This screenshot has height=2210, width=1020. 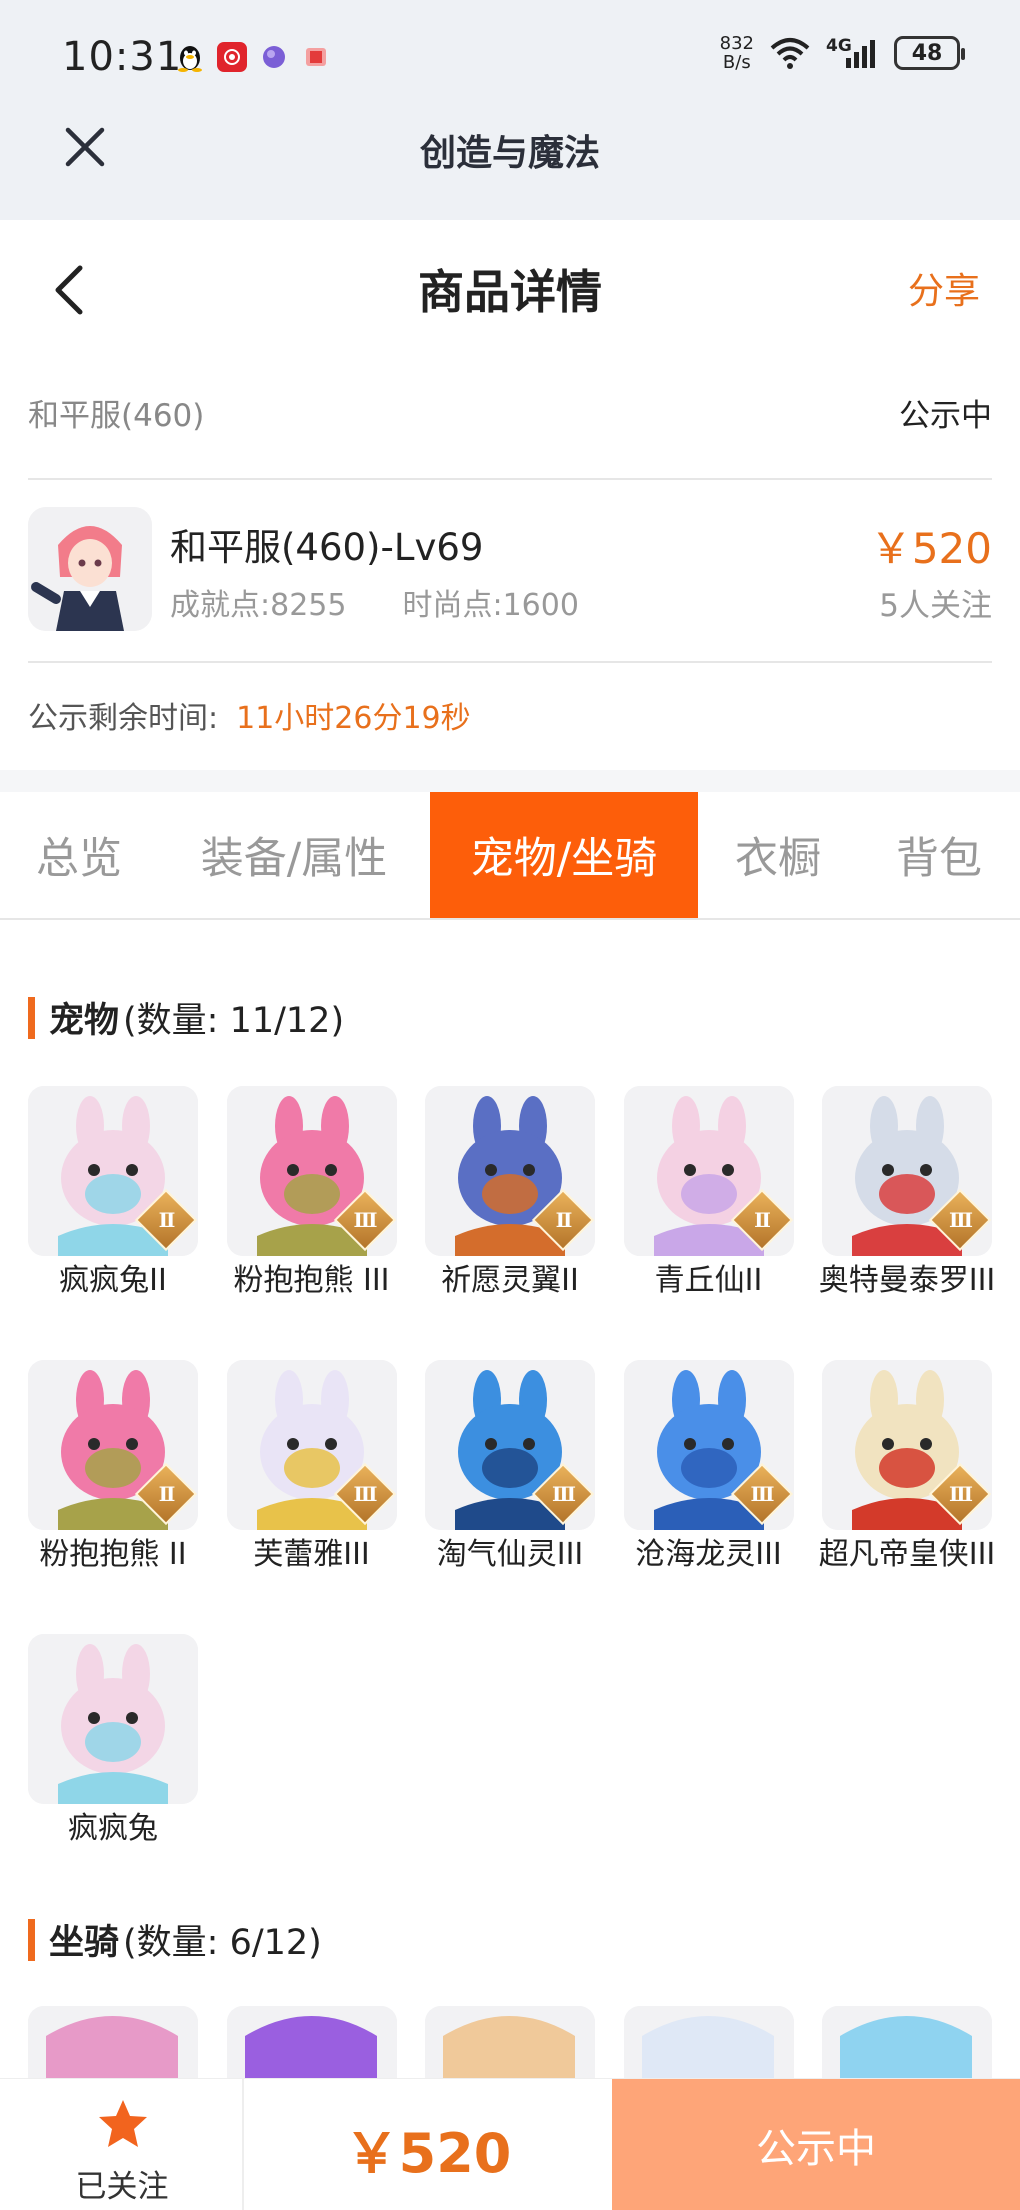 What do you see at coordinates (736, 62) in the screenshot?
I see `net-speed-unit: B/s` at bounding box center [736, 62].